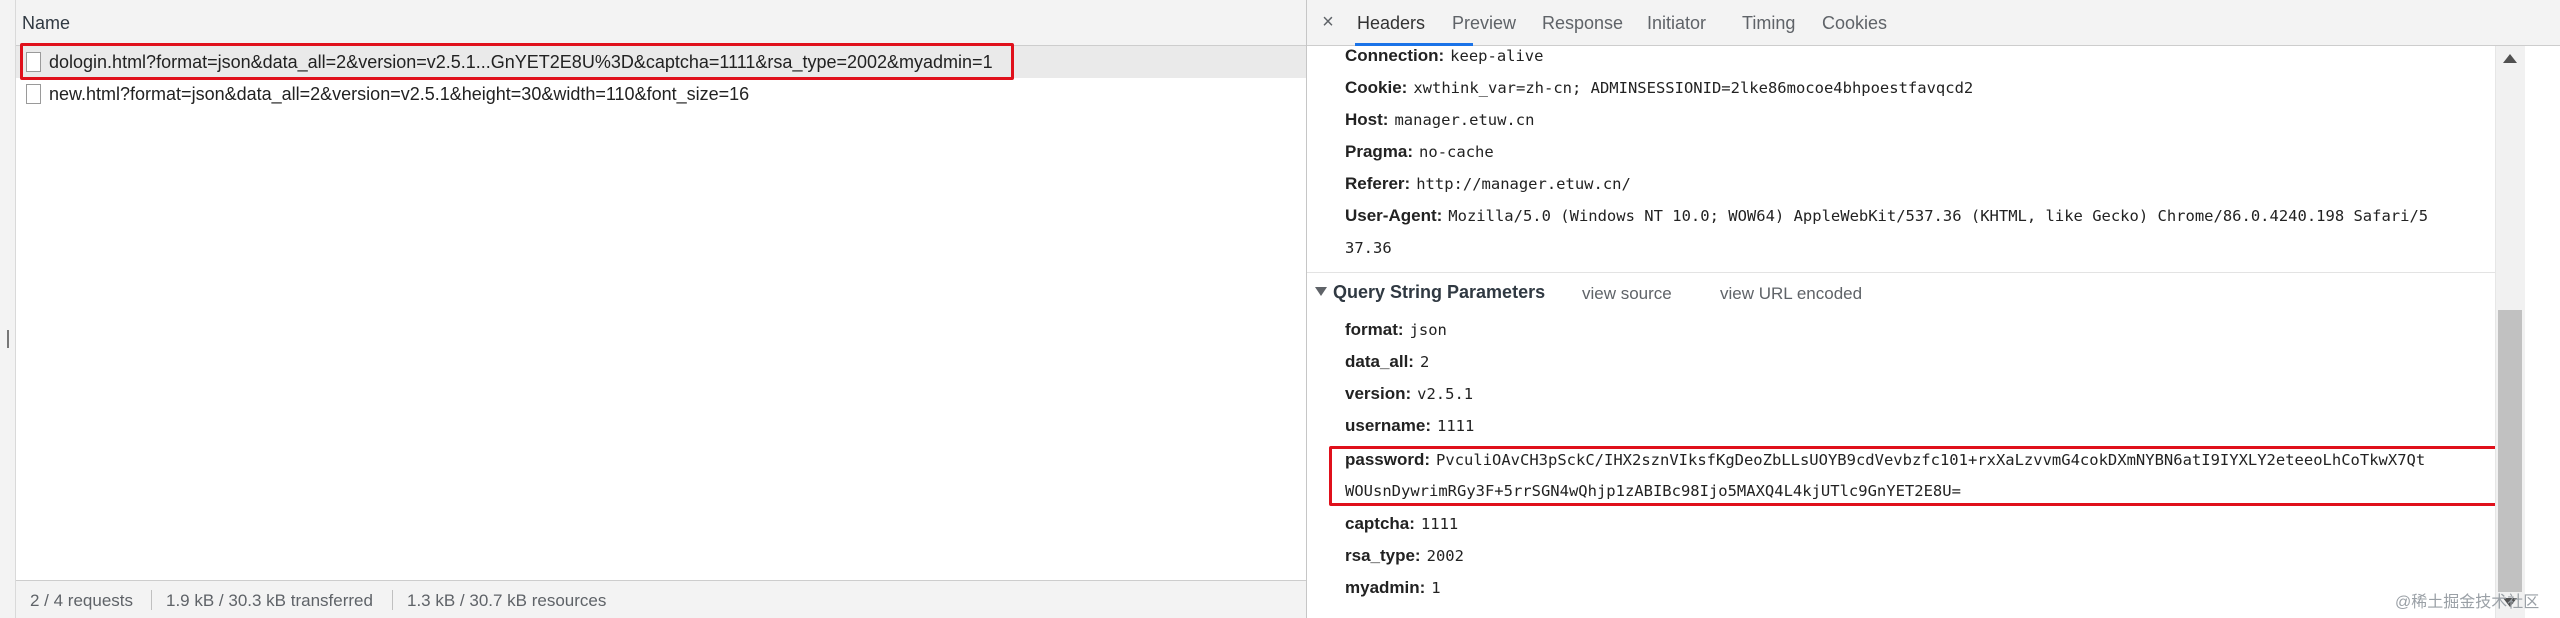  What do you see at coordinates (269, 600) in the screenshot?
I see `transferred-size: 1.9 kB / 30.3 kB transferred` at bounding box center [269, 600].